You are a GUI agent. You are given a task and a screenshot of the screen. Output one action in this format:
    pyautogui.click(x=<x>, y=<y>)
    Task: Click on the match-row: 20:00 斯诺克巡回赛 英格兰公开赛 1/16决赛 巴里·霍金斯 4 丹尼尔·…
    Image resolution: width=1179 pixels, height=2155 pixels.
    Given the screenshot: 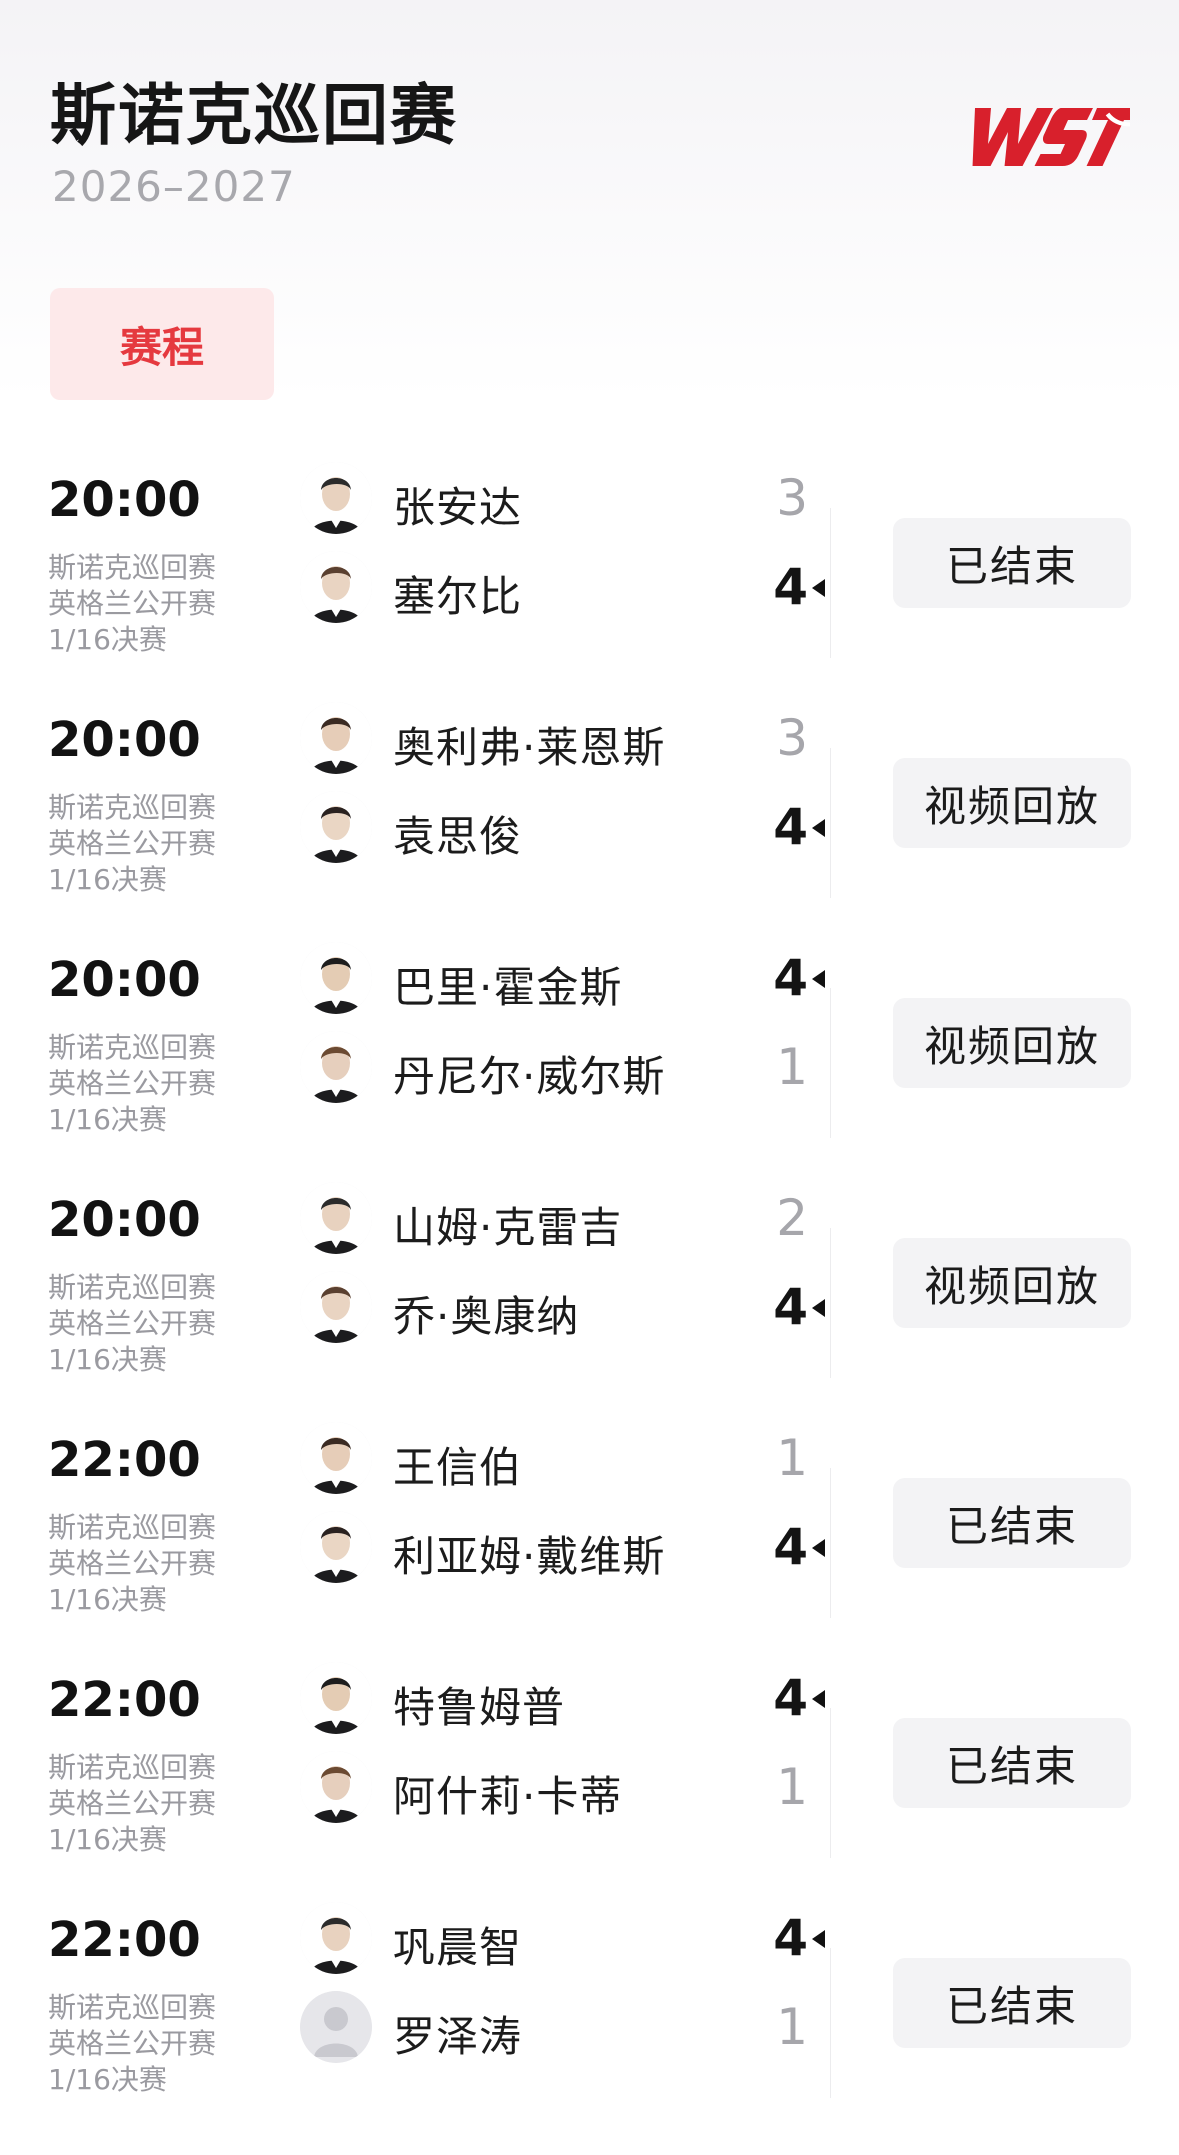 What is the action you would take?
    pyautogui.click(x=589, y=1052)
    